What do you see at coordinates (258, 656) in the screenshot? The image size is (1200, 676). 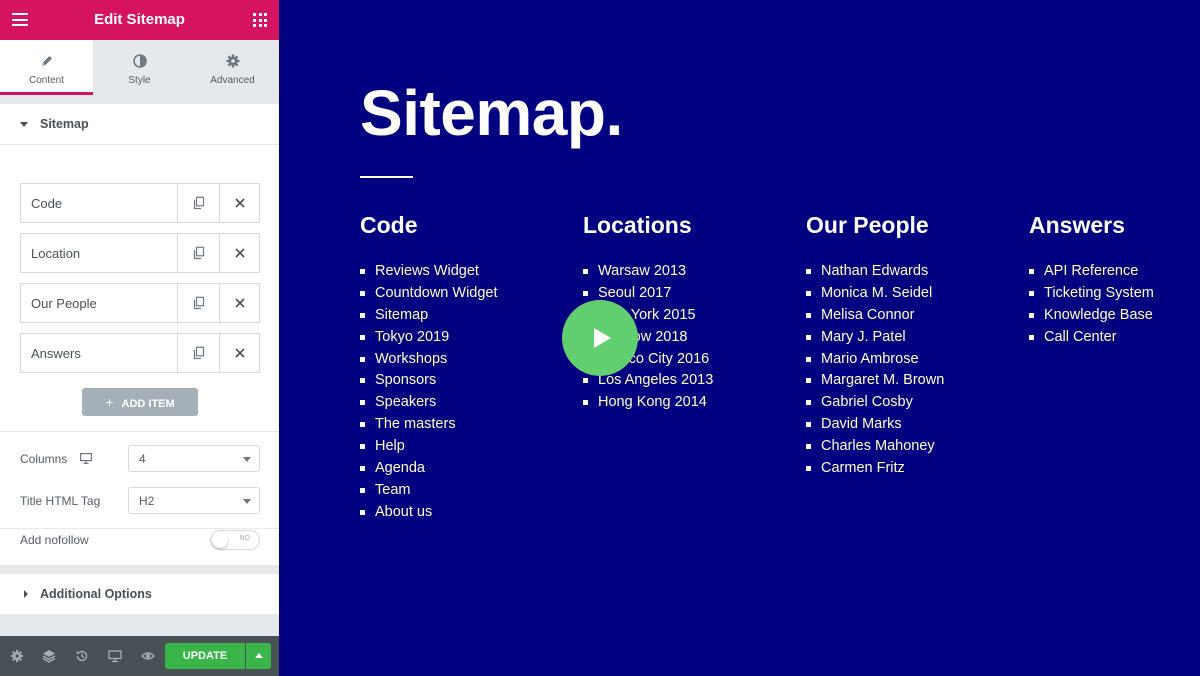 I see `update-options-button` at bounding box center [258, 656].